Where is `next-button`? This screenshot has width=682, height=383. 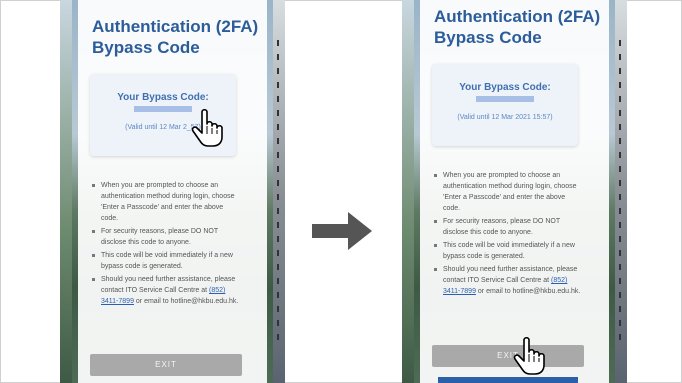
next-button is located at coordinates (508, 380).